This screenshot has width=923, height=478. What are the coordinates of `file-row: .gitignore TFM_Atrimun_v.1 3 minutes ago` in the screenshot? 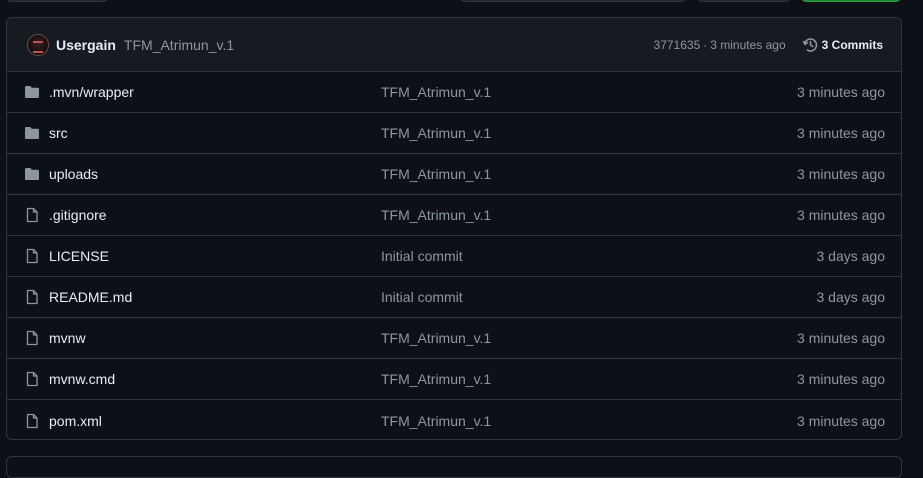 It's located at (454, 215).